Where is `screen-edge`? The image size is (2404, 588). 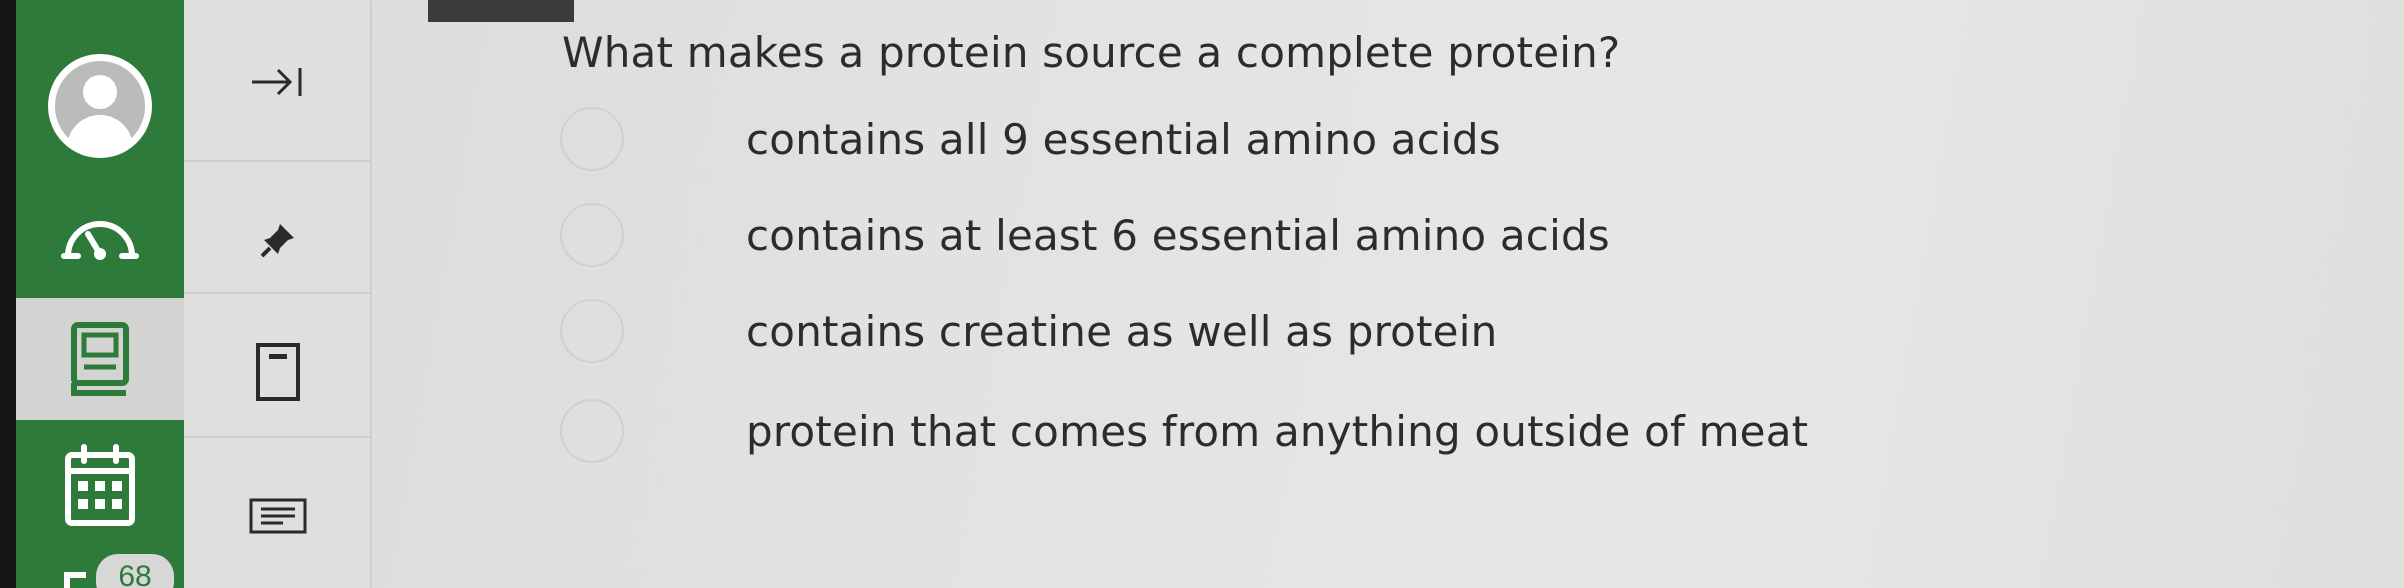 screen-edge is located at coordinates (8, 294).